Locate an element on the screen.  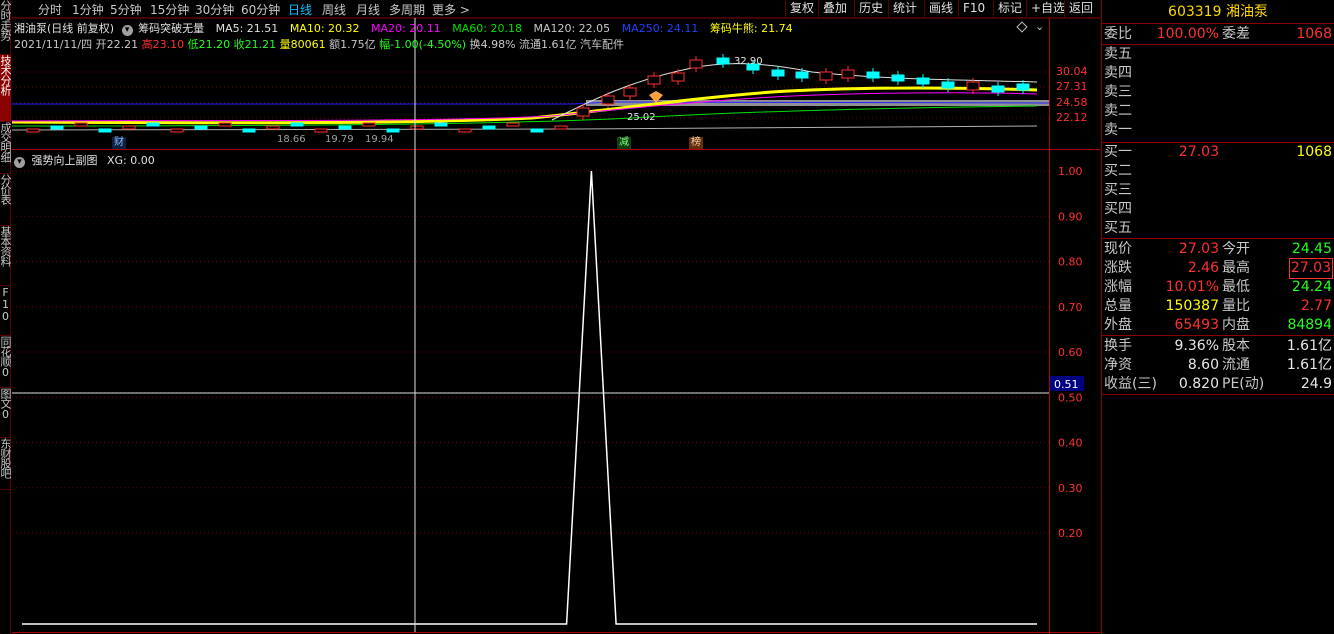
sub-y-tick-label: 0.80 is located at coordinates (1070, 262).